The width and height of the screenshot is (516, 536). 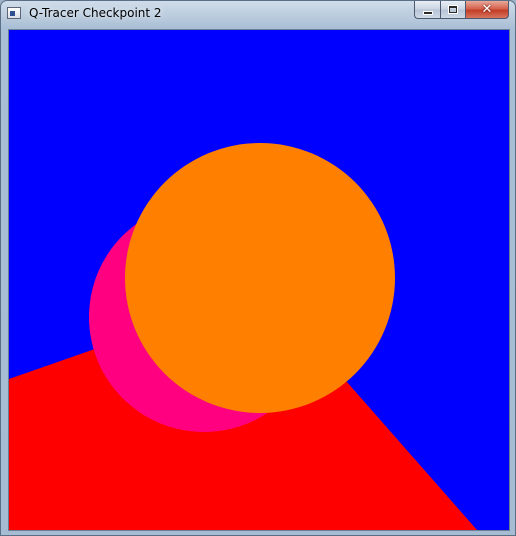 I want to click on maximize-icon, so click(x=453, y=9).